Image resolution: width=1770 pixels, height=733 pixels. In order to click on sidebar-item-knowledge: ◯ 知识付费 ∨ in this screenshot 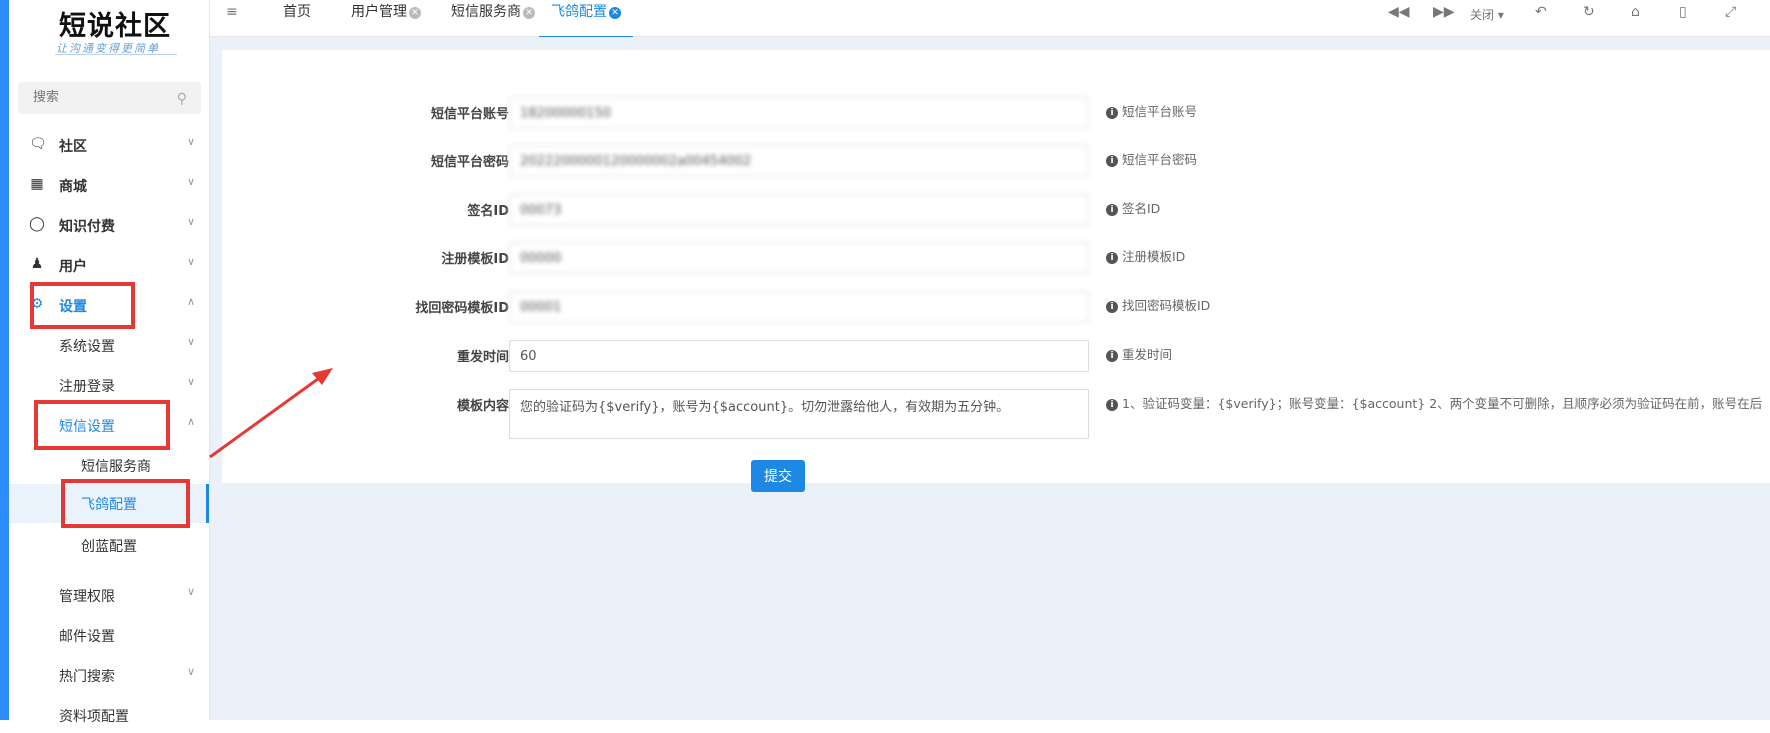, I will do `click(109, 225)`.